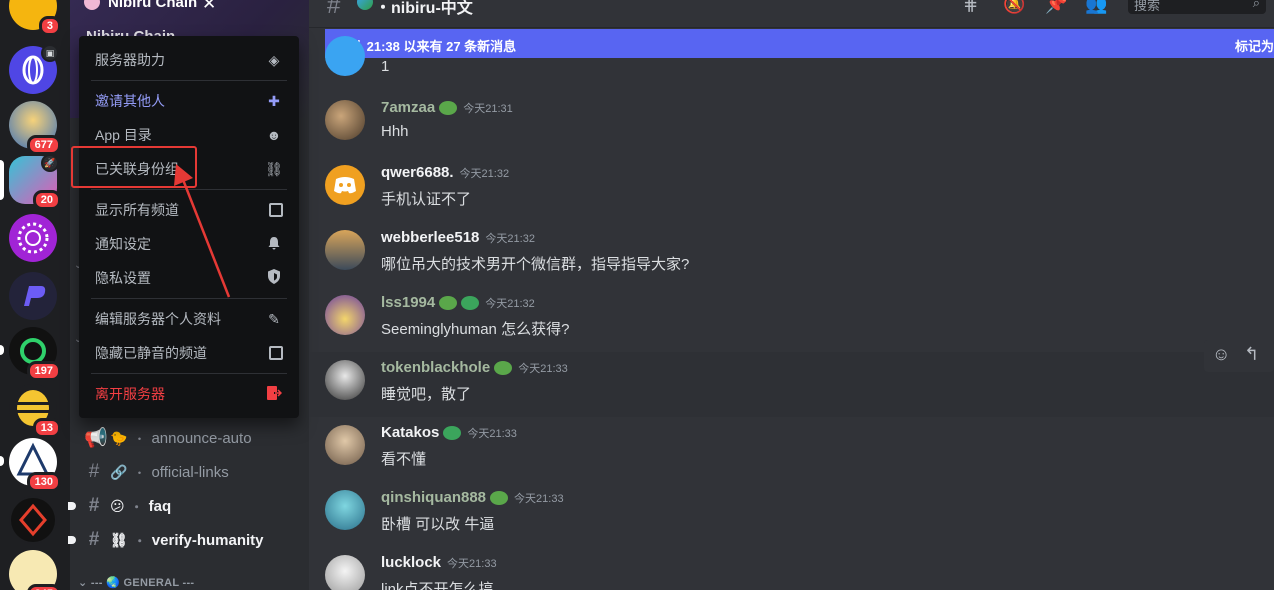 The image size is (1274, 590). I want to click on menu-item-label: 离开服务器, so click(130, 394).